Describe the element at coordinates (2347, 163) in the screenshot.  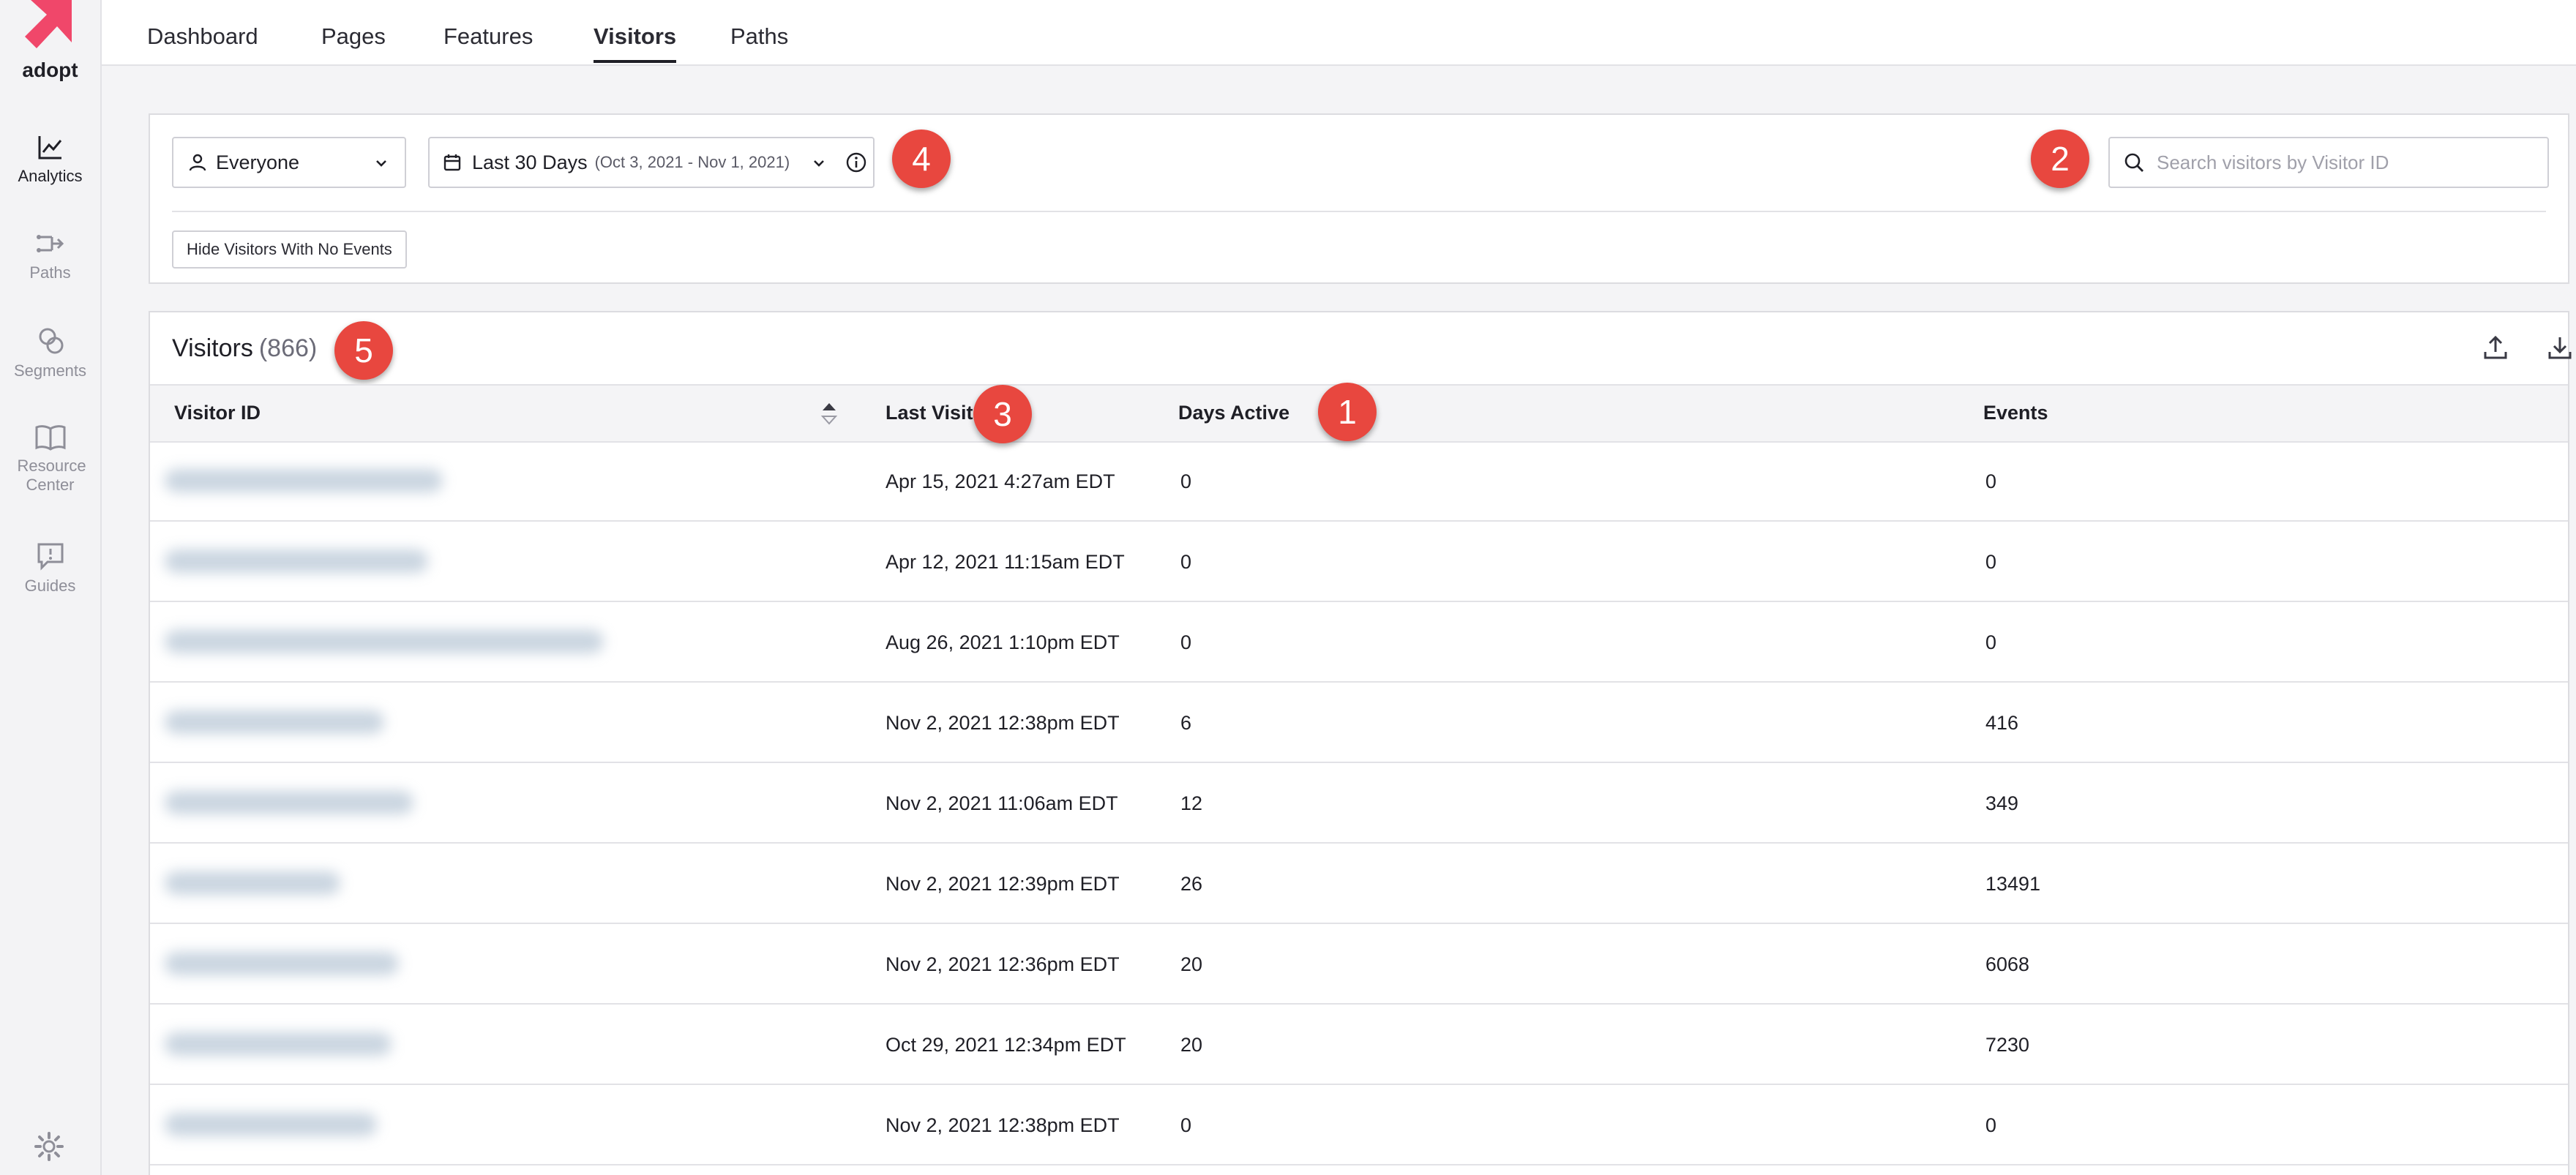
I see `search-input` at that location.